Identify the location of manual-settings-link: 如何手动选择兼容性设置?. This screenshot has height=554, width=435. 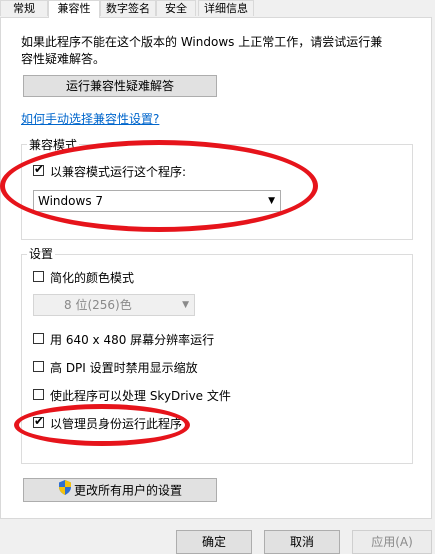
(90, 118).